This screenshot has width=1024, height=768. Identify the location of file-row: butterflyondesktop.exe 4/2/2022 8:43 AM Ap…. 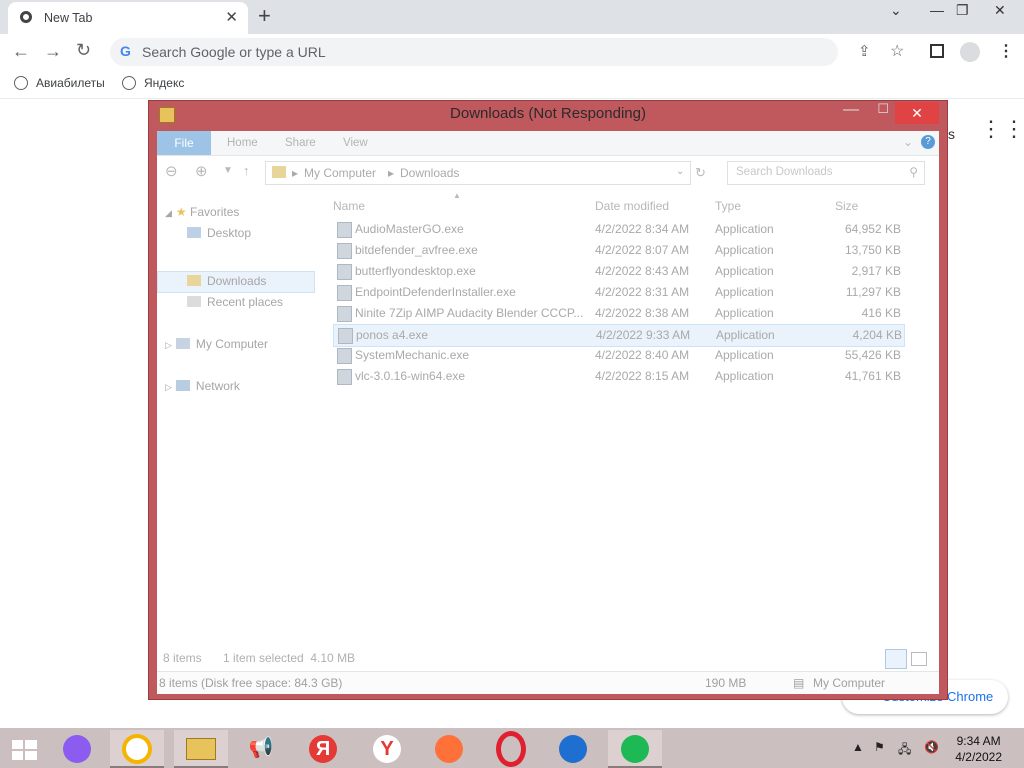
(618, 271).